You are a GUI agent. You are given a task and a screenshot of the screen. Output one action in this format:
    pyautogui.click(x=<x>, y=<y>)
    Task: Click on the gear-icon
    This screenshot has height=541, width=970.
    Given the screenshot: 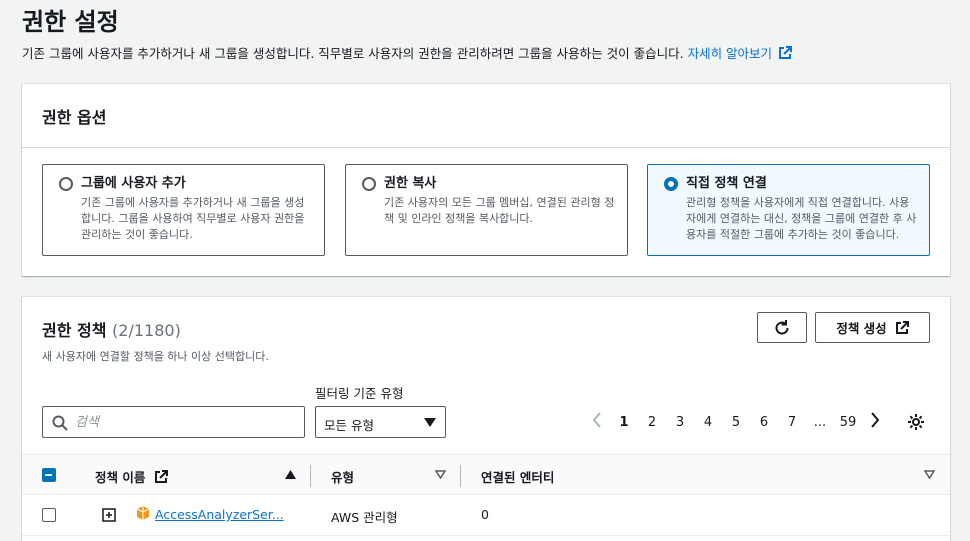 What is the action you would take?
    pyautogui.click(x=916, y=422)
    